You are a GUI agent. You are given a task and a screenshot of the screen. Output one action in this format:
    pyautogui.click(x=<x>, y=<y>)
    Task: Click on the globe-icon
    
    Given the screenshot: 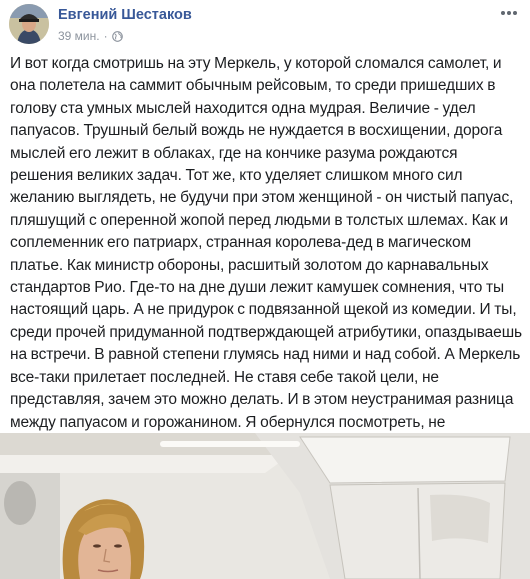 What is the action you would take?
    pyautogui.click(x=117, y=36)
    